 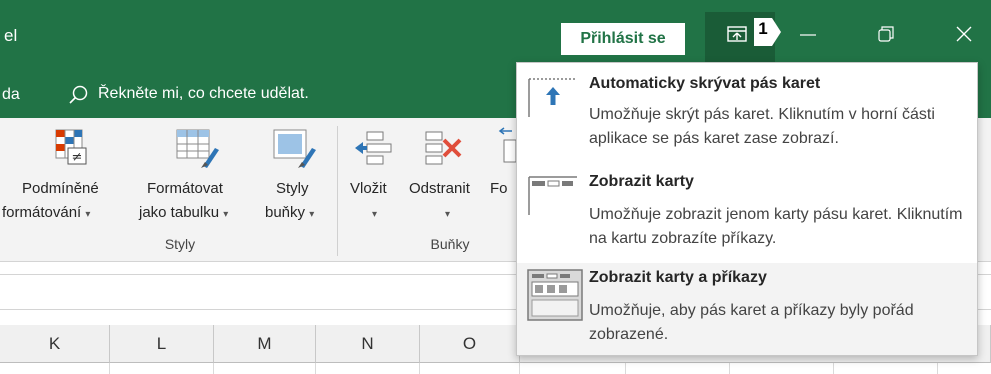 What do you see at coordinates (763, 28) in the screenshot?
I see `callout-number: 1` at bounding box center [763, 28].